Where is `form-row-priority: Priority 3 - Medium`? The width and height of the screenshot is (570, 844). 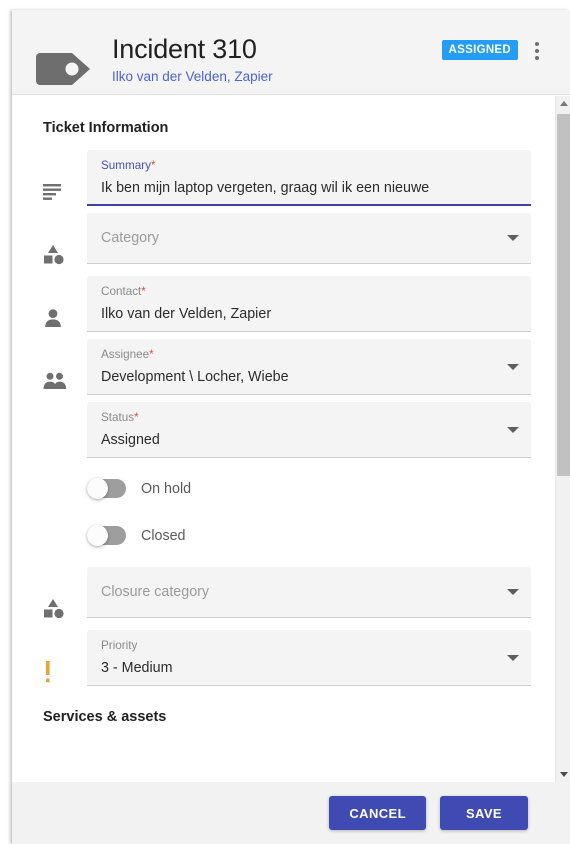 form-row-priority: Priority 3 - Medium is located at coordinates (284, 661).